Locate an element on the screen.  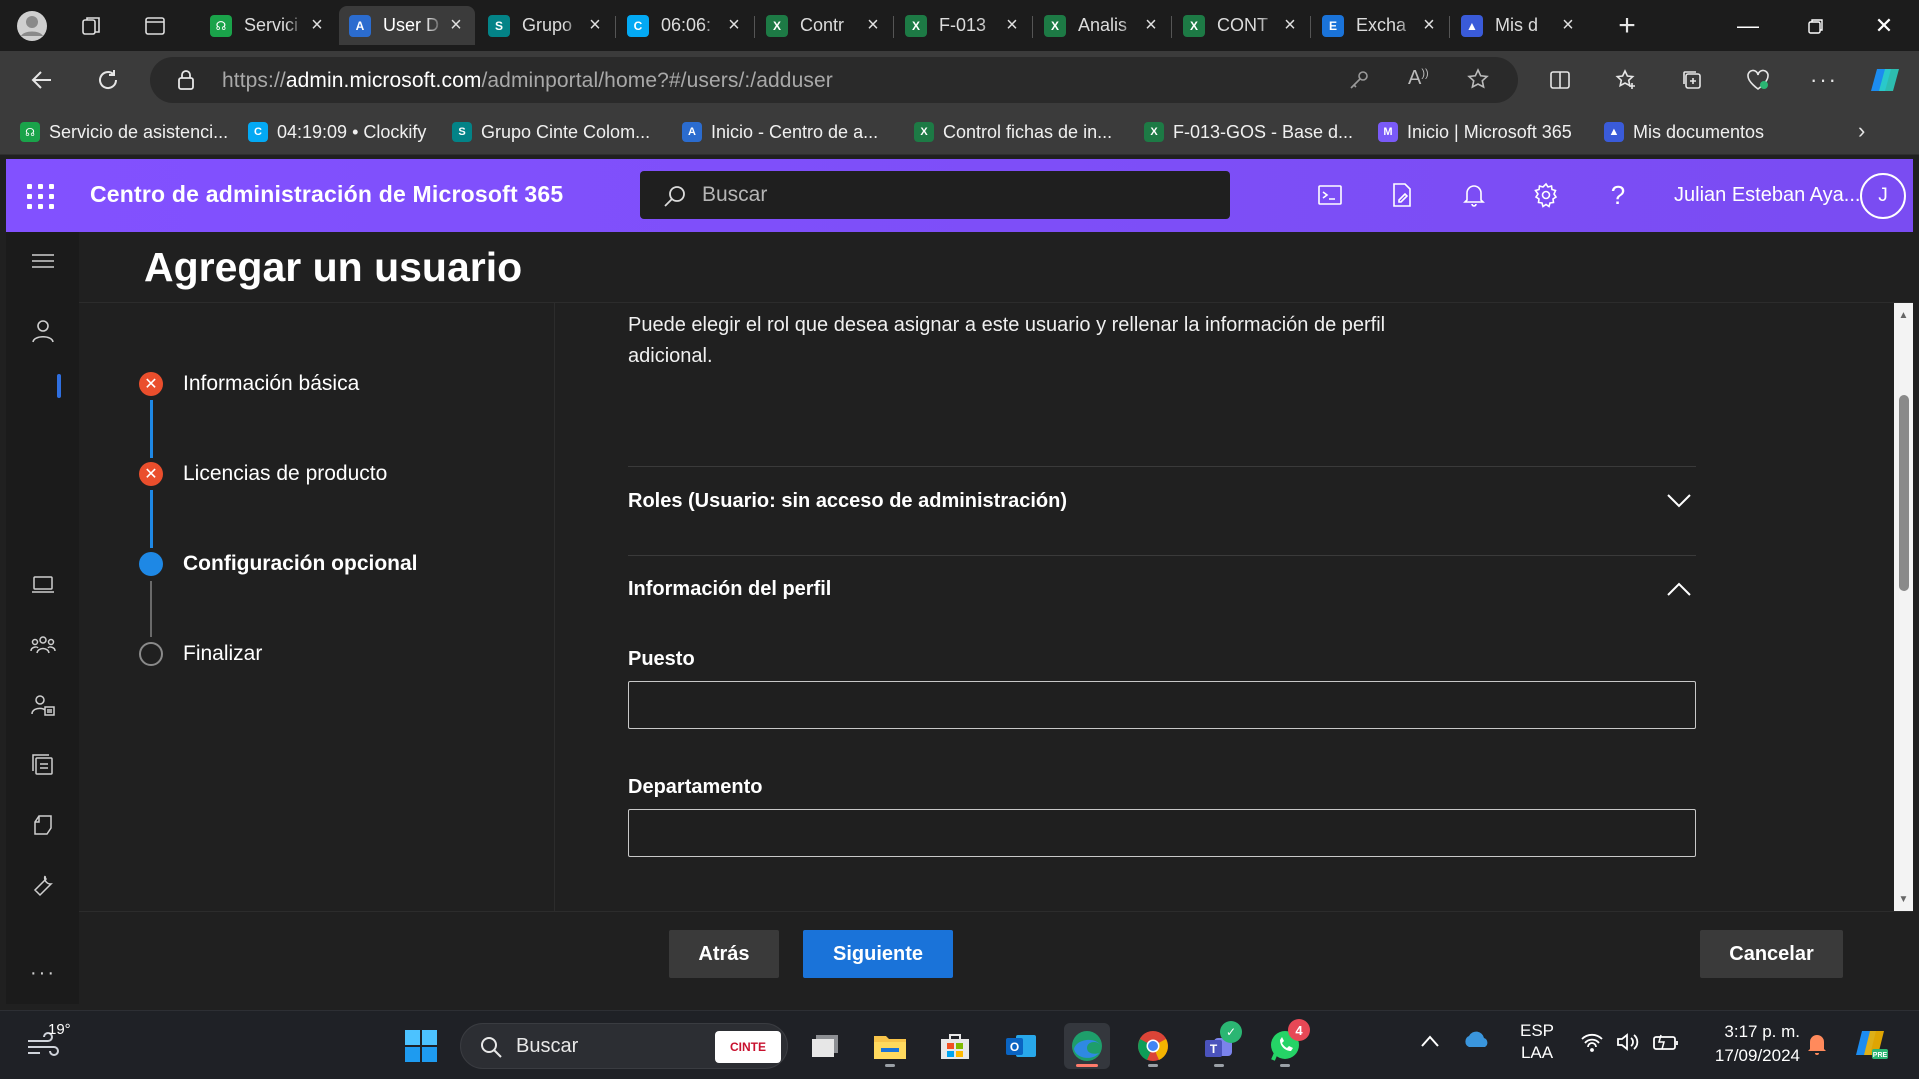
volume-icon is located at coordinates (1629, 1044).